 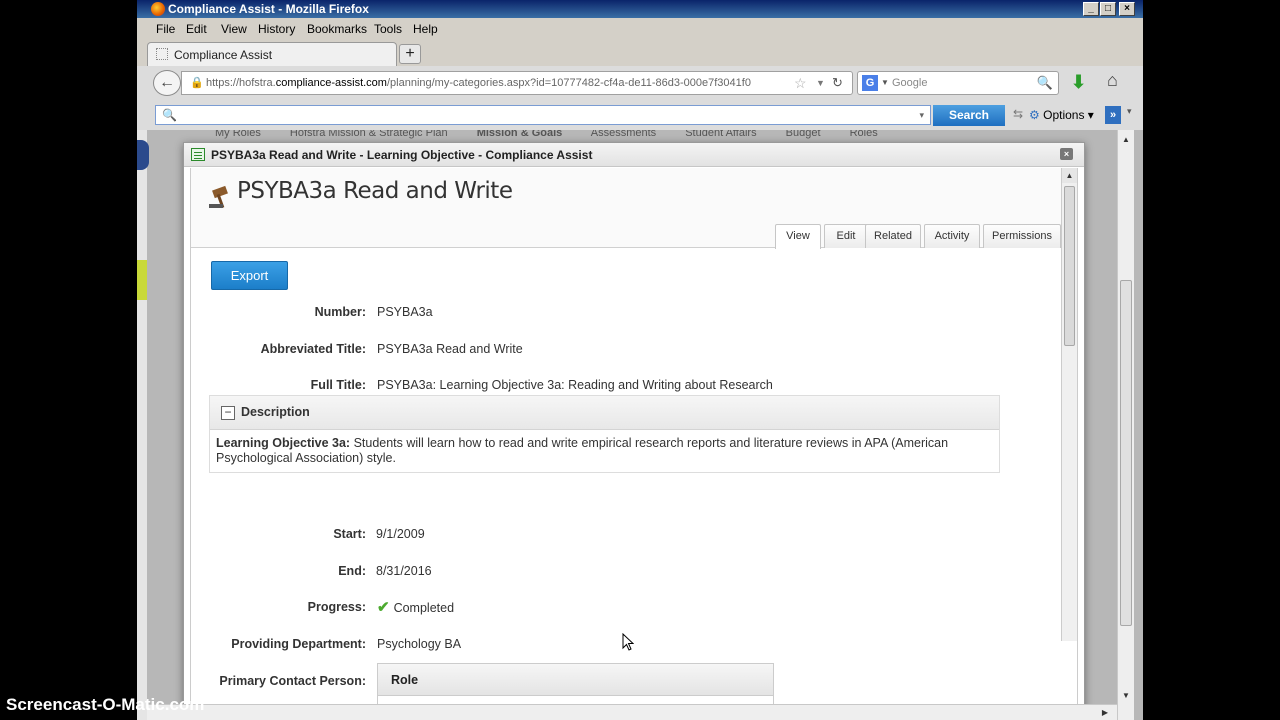 I want to click on dialog-close-button: ×, so click(x=1066, y=154).